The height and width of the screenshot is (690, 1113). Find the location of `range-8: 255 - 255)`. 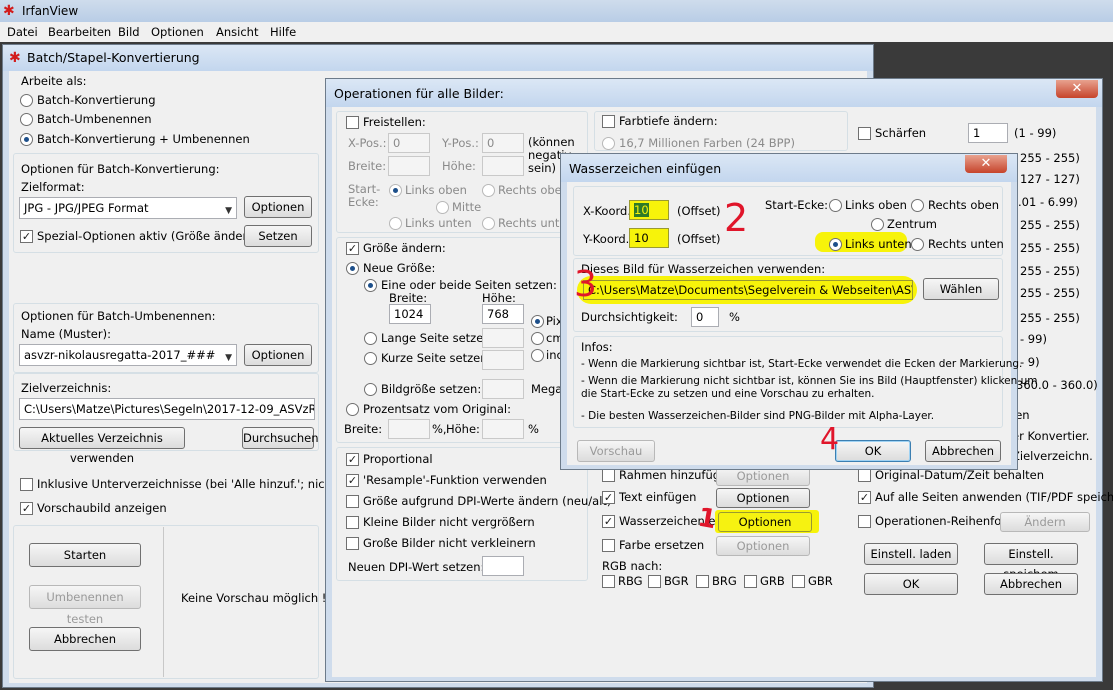

range-8: 255 - 255) is located at coordinates (1050, 318).